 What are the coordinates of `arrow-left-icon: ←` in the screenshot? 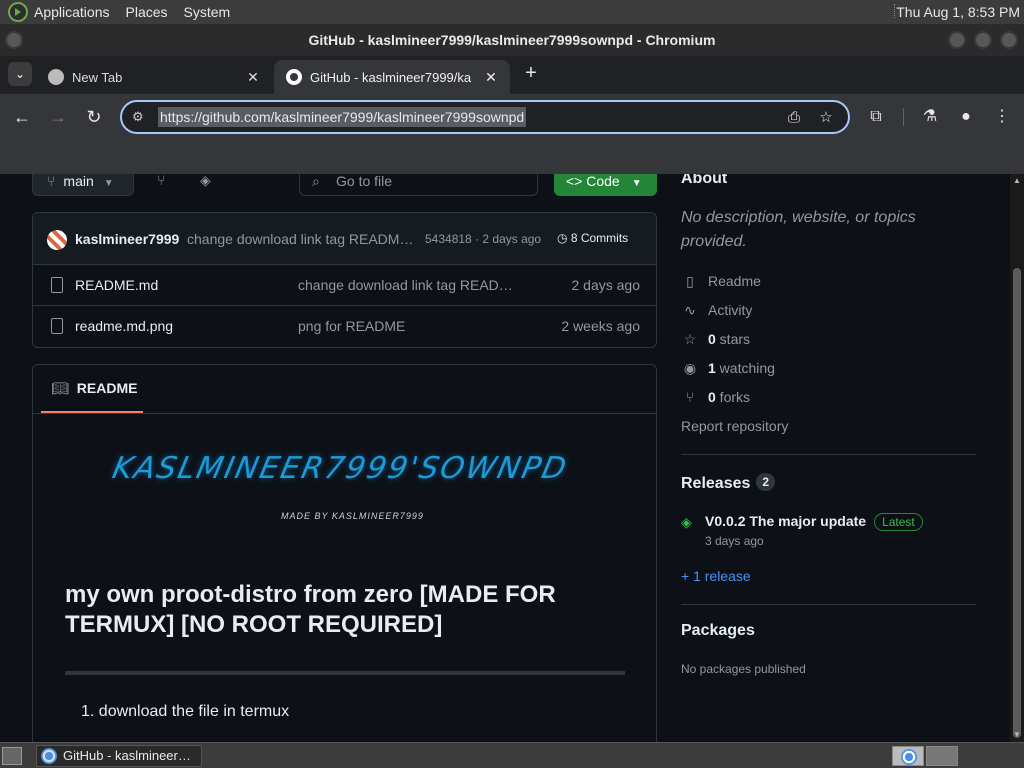 It's located at (22, 117).